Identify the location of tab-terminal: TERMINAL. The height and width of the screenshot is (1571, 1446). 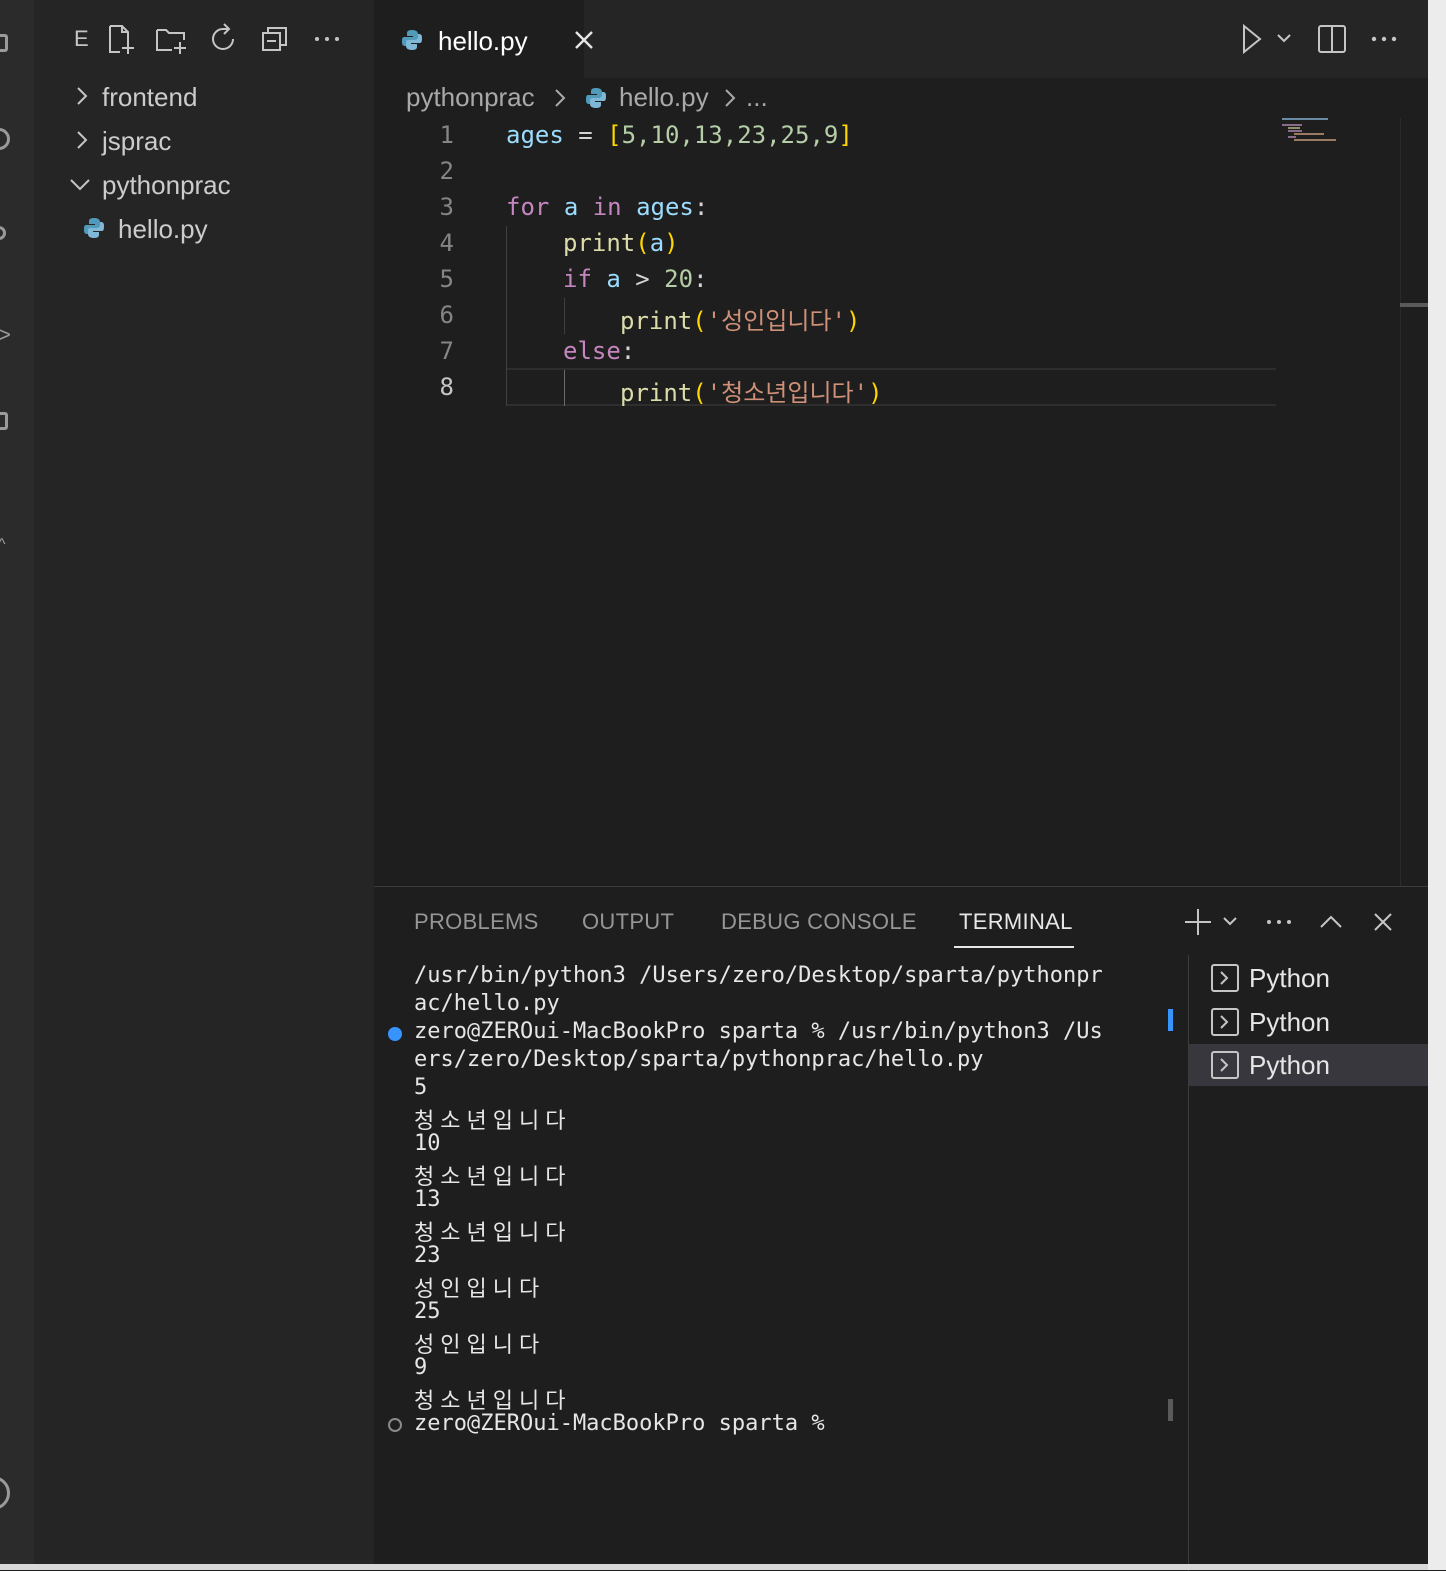
(1016, 922).